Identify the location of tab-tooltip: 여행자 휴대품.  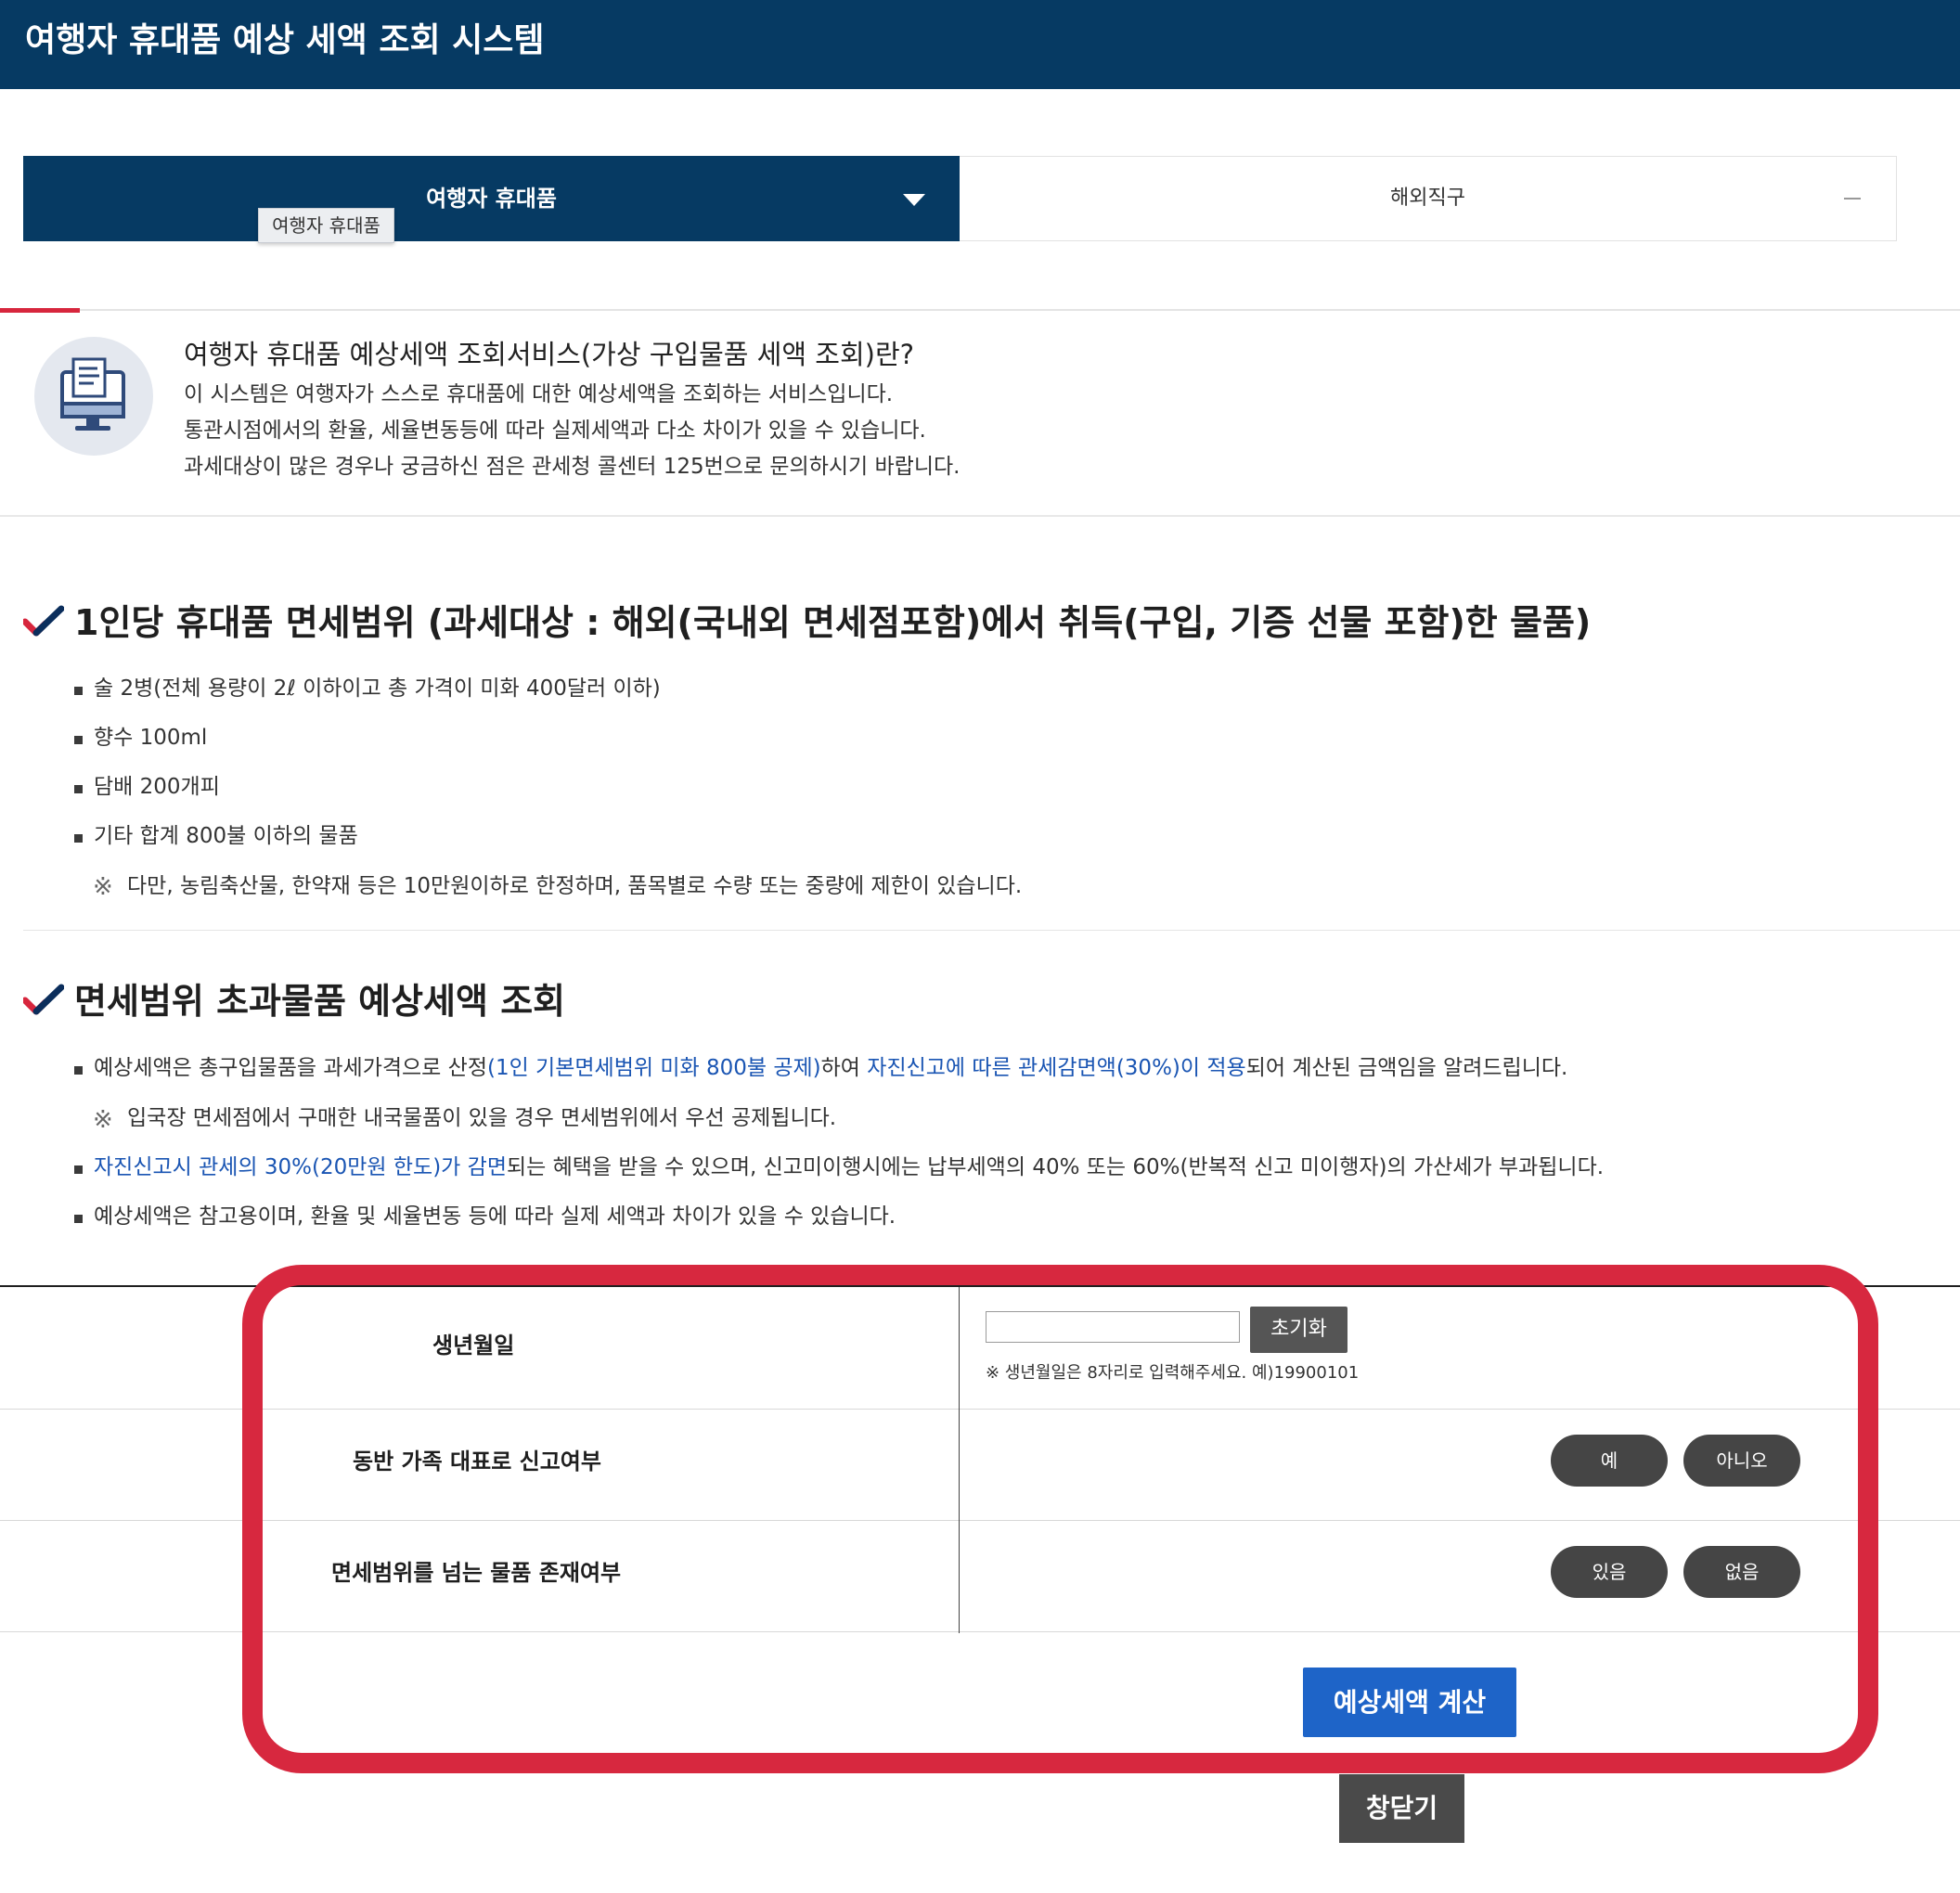
(326, 225).